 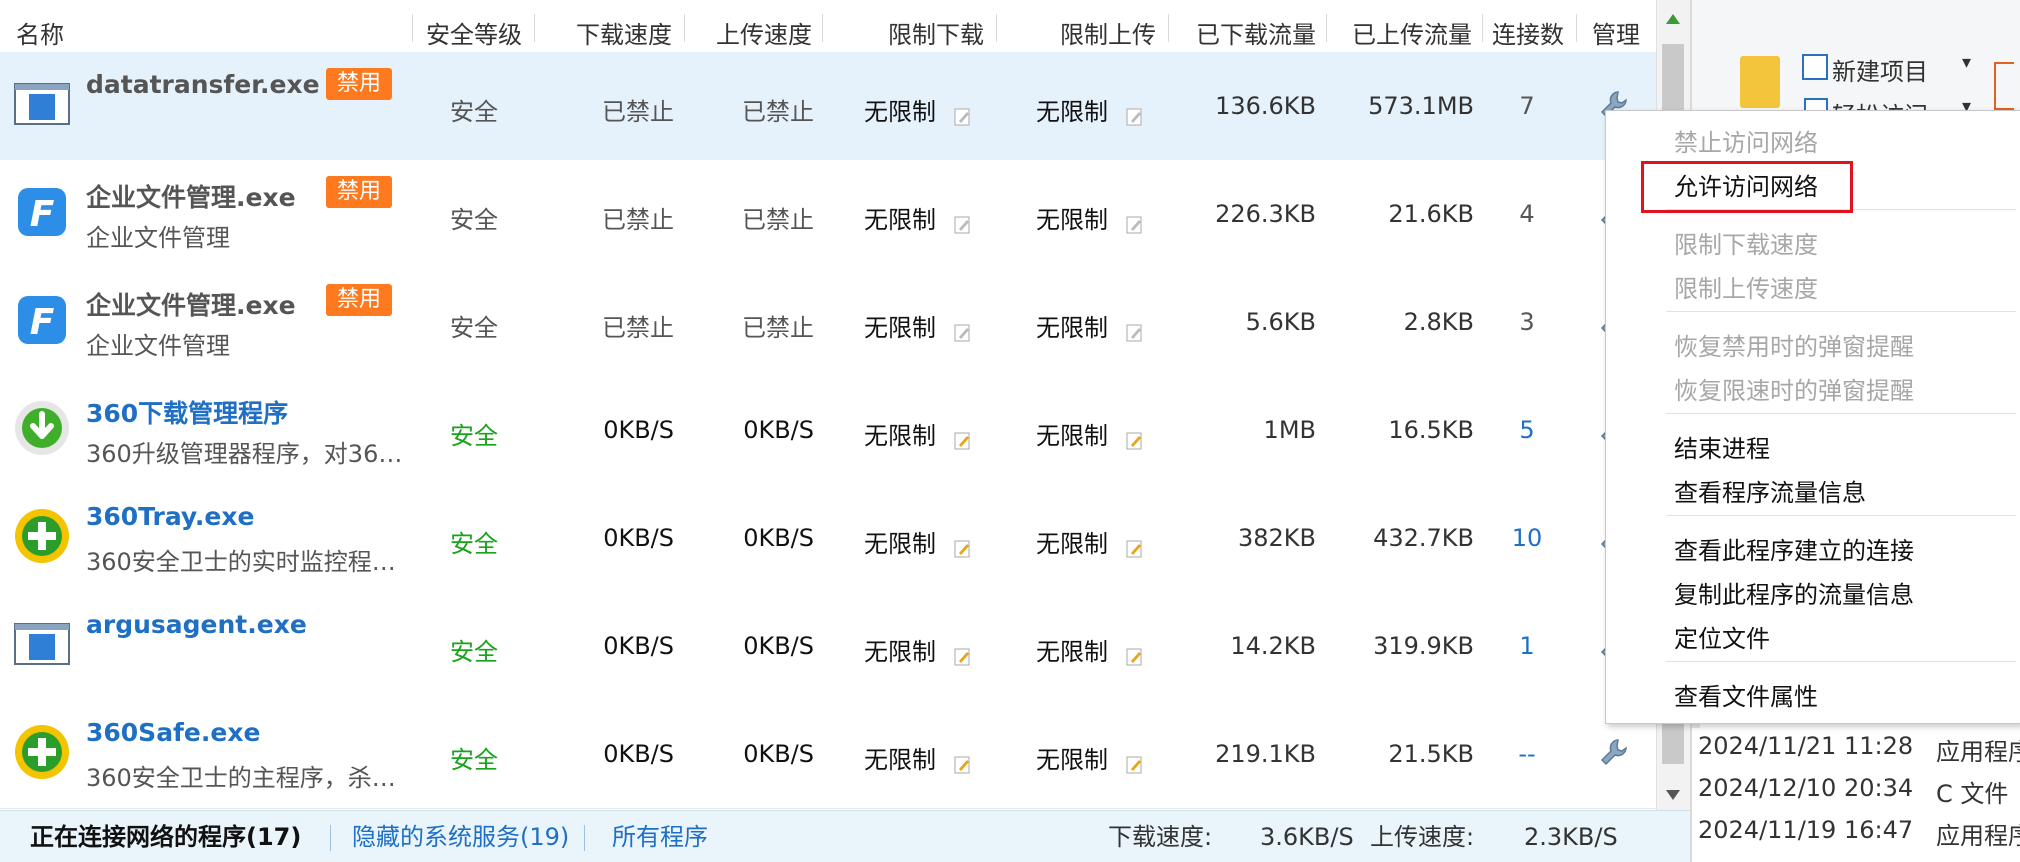 What do you see at coordinates (900, 220) in the screenshot?
I see `limit-download-value: 无限制` at bounding box center [900, 220].